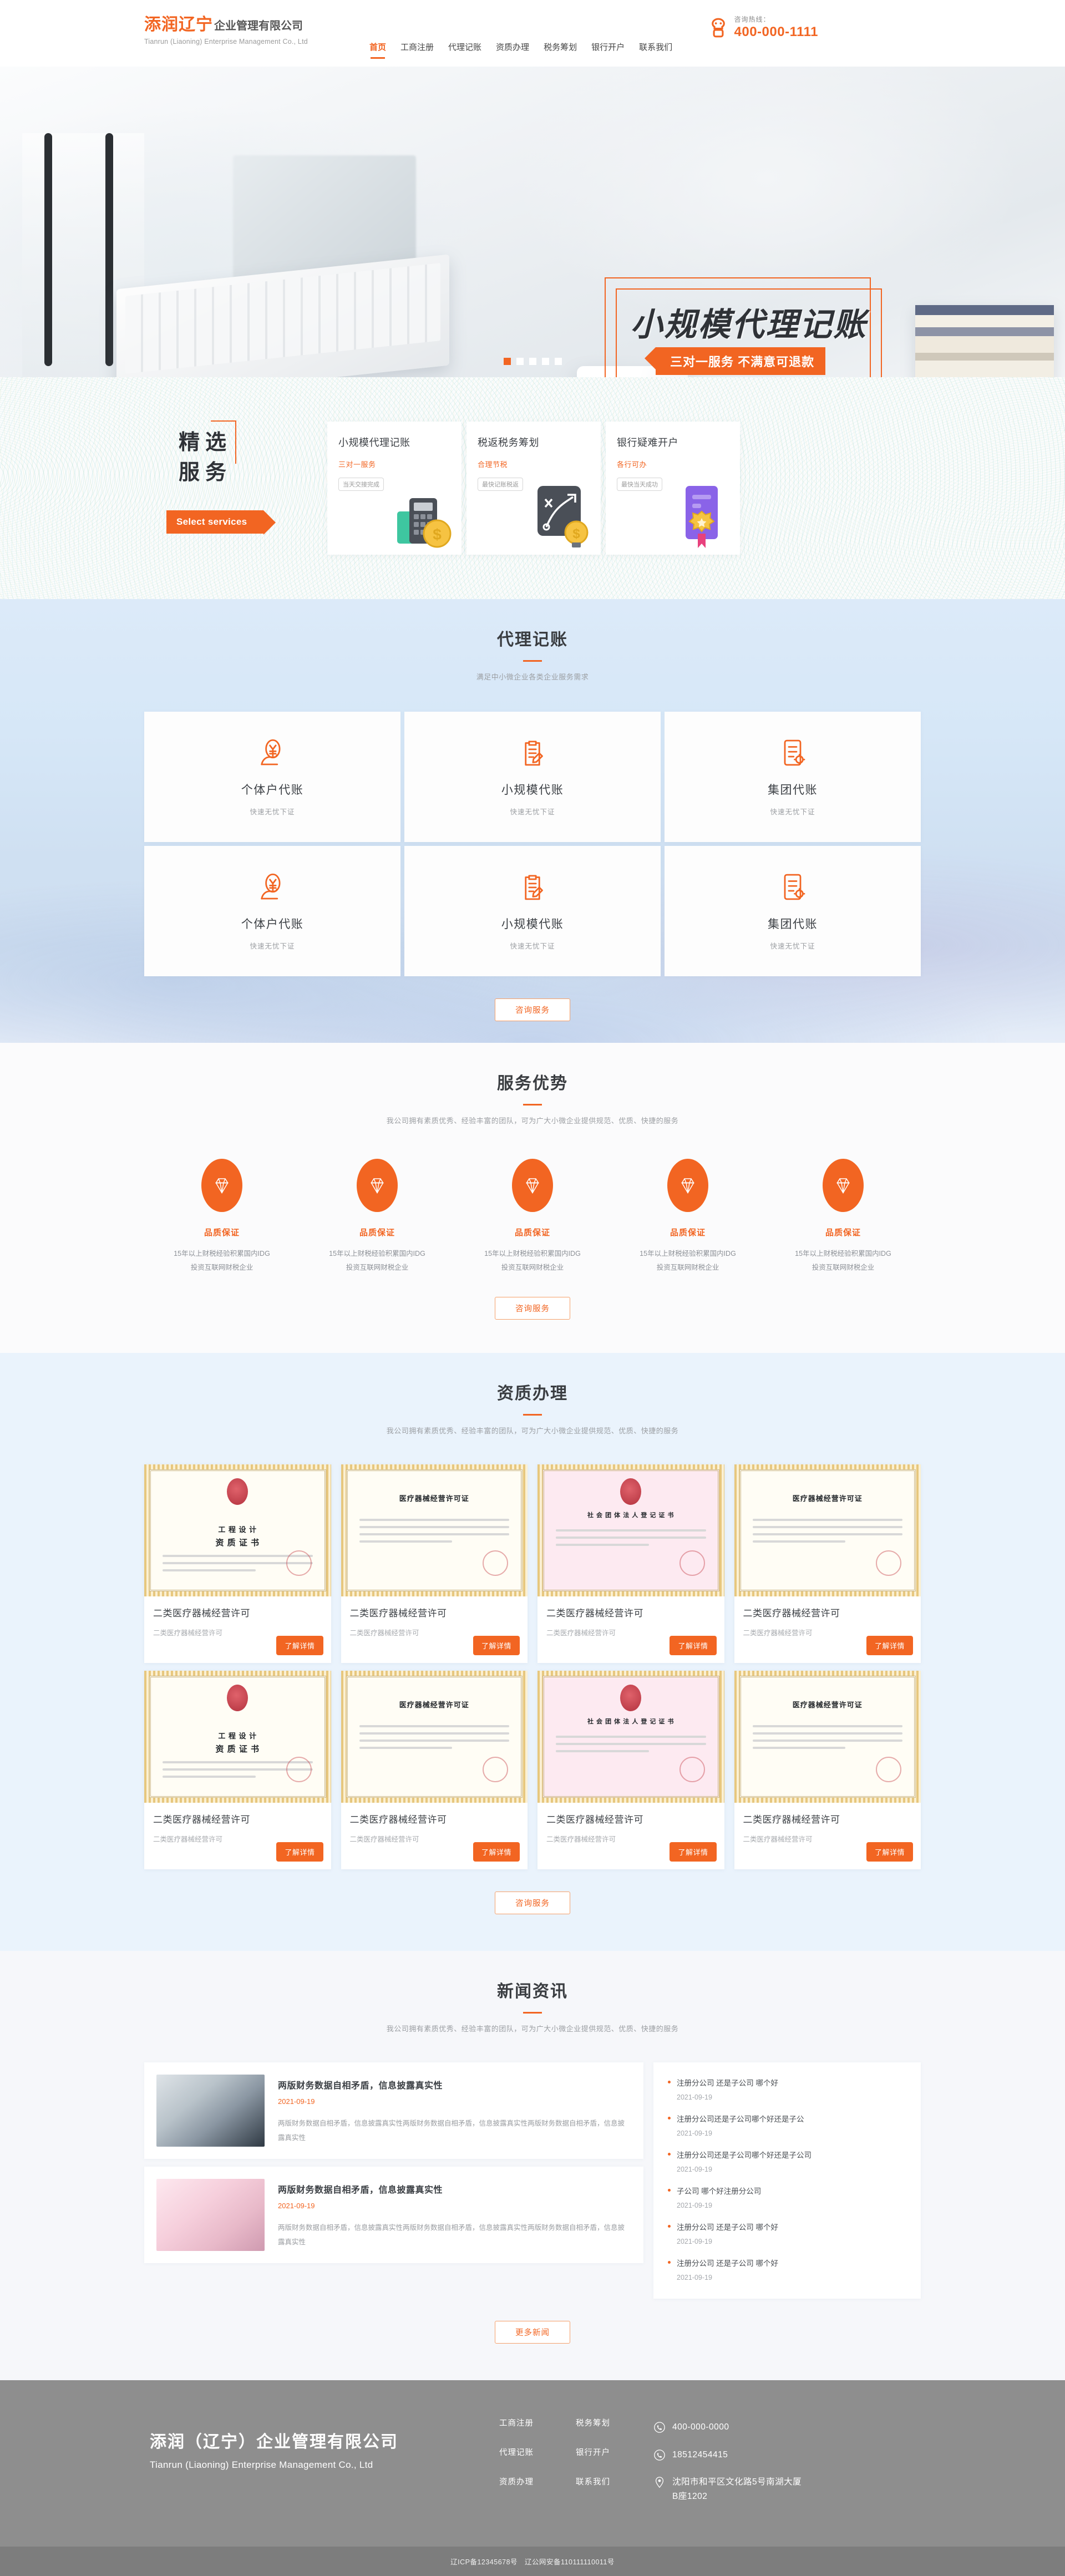 The height and width of the screenshot is (2576, 1065). Describe the element at coordinates (532, 1105) in the screenshot. I see `title-underline-decor` at that location.